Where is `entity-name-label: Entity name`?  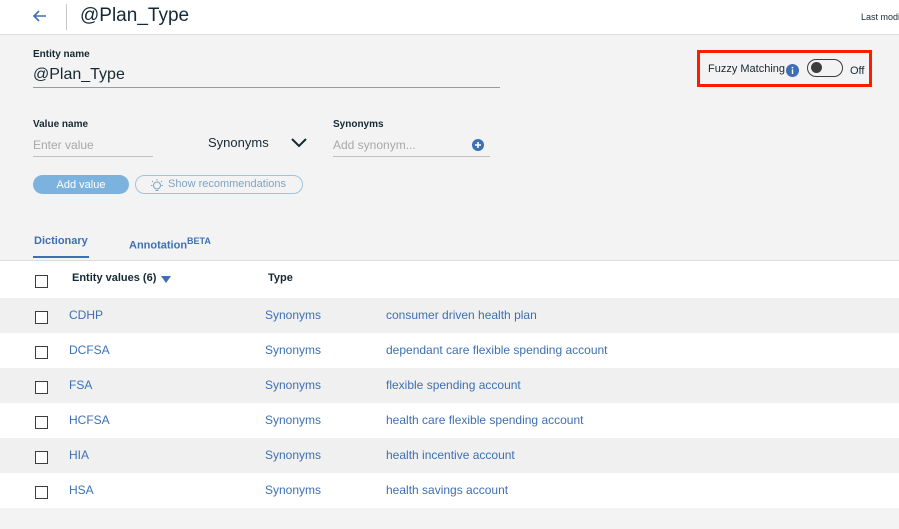 entity-name-label: Entity name is located at coordinates (61, 54).